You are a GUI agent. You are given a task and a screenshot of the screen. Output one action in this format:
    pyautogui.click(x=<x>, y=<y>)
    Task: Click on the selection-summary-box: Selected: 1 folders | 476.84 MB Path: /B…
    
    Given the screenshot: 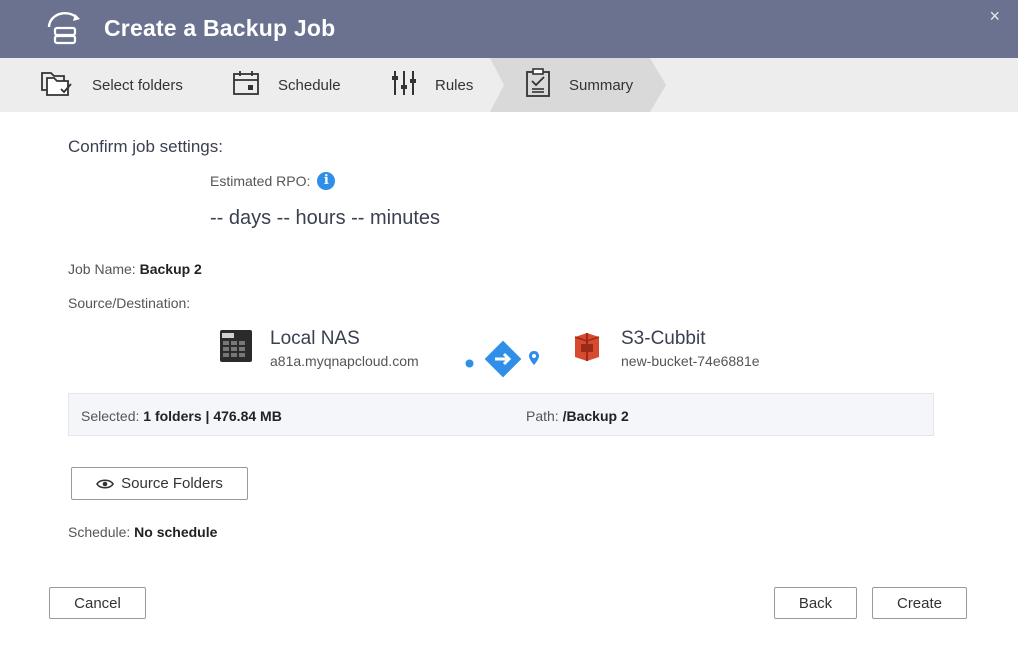 What is the action you would take?
    pyautogui.click(x=501, y=414)
    